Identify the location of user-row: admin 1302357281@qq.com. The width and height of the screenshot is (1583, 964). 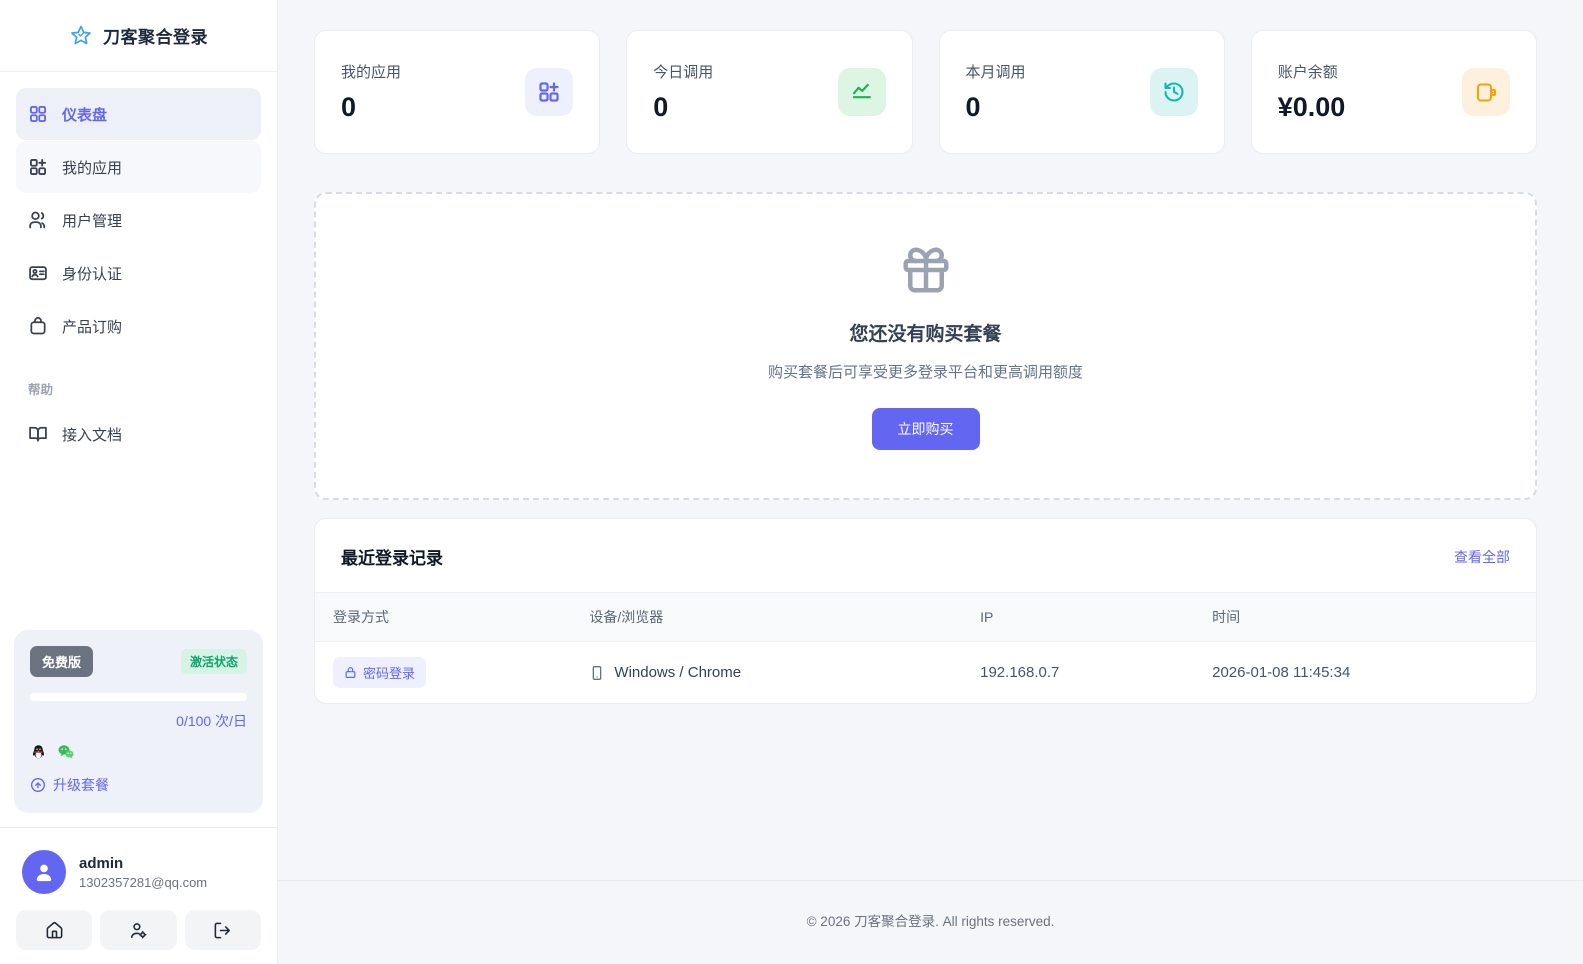
(138, 878).